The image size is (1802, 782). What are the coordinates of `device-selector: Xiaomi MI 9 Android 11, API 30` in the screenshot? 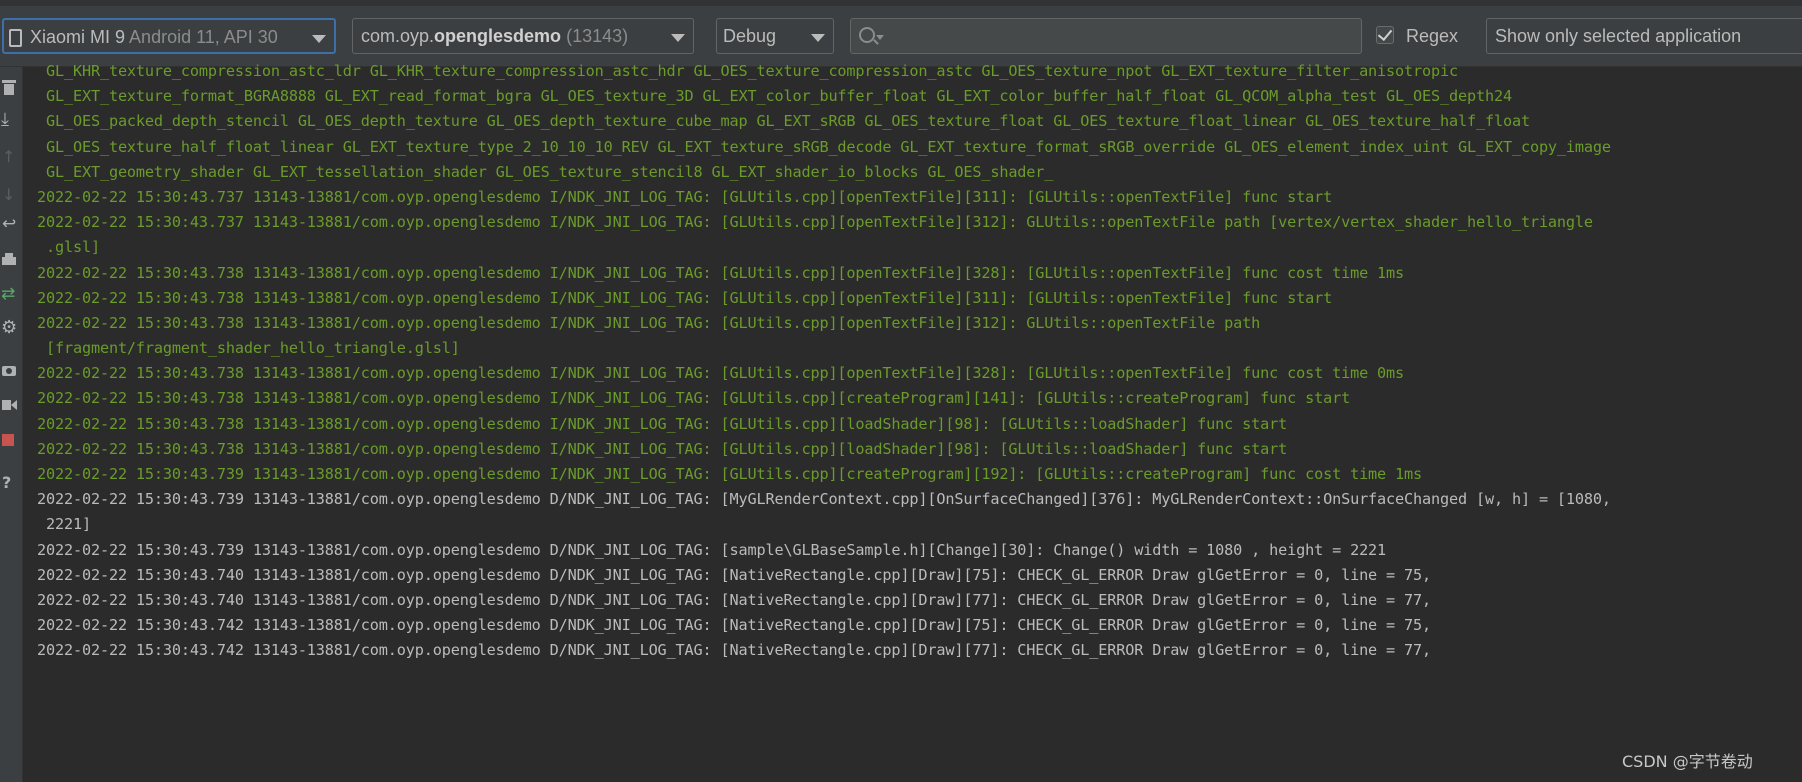 It's located at (169, 36).